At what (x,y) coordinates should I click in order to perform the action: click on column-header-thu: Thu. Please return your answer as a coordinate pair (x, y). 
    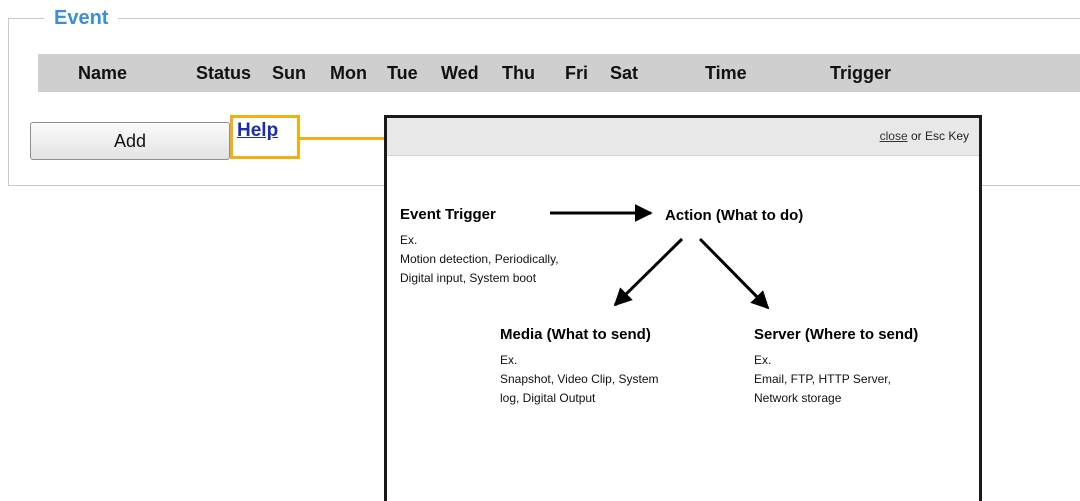
    Looking at the image, I should click on (518, 73).